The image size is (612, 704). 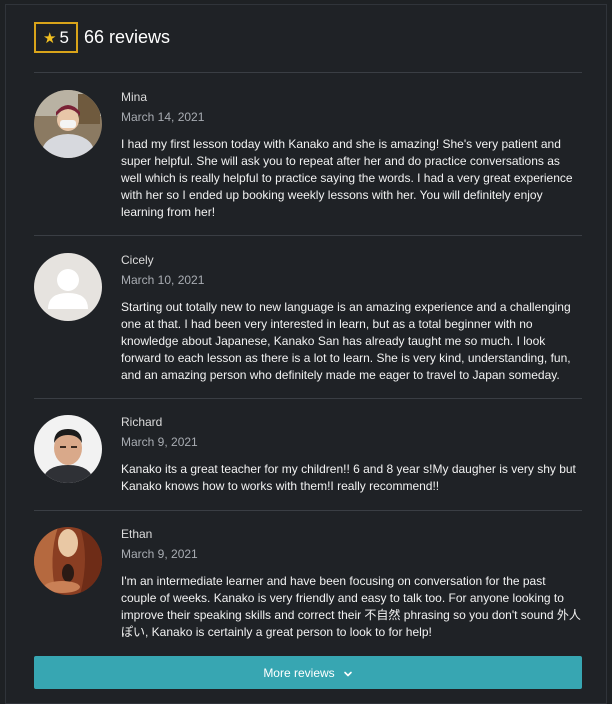 What do you see at coordinates (299, 672) in the screenshot?
I see `more-reviews-label: More reviews` at bounding box center [299, 672].